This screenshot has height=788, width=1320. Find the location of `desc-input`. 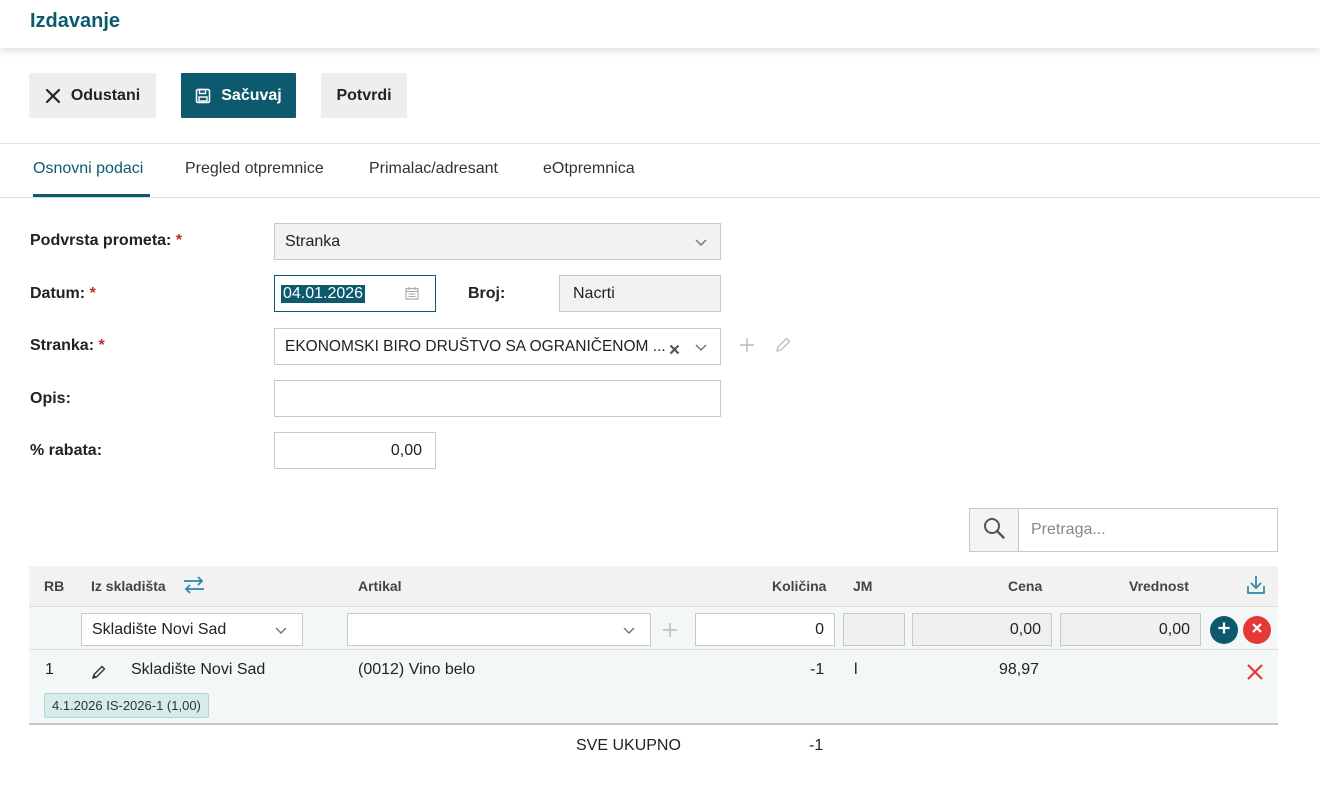

desc-input is located at coordinates (497, 398).